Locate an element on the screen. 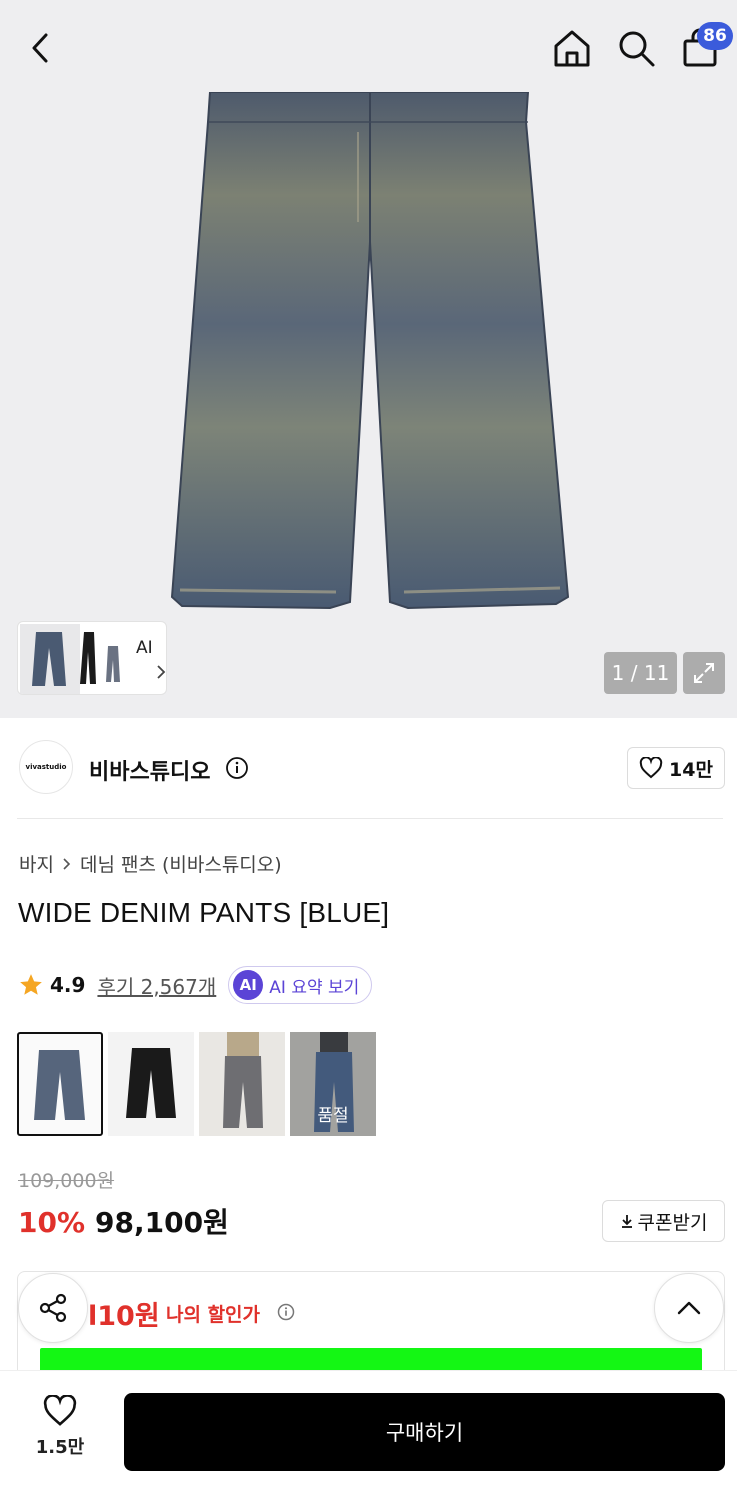 This screenshot has width=737, height=1500. search-icon is located at coordinates (637, 49).